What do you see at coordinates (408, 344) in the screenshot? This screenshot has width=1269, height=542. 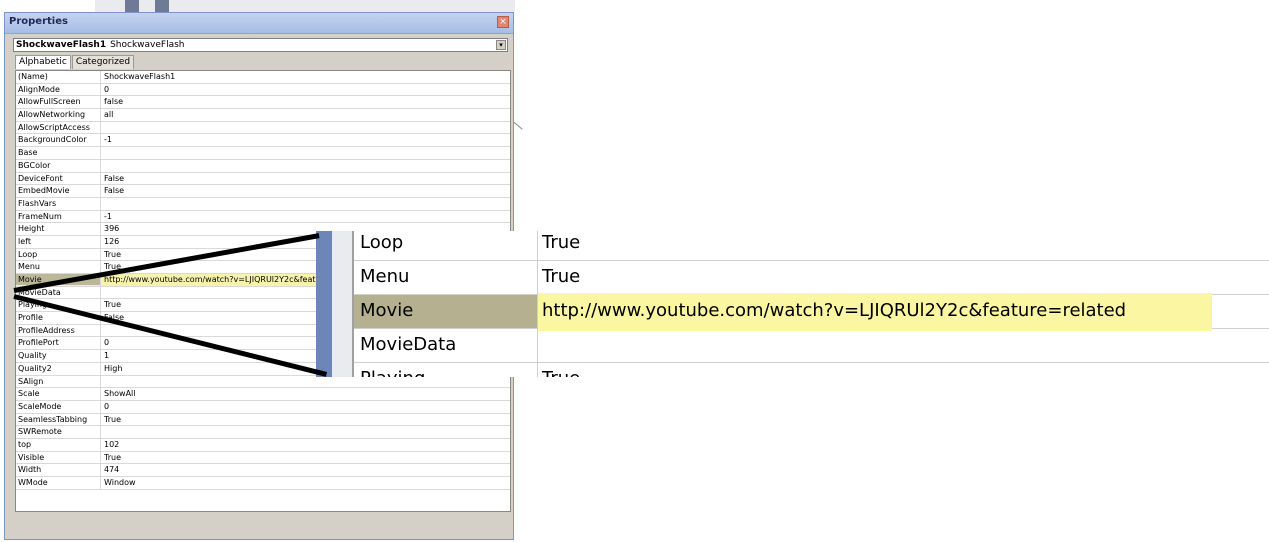 I see `zoom-property-name: MovieData` at bounding box center [408, 344].